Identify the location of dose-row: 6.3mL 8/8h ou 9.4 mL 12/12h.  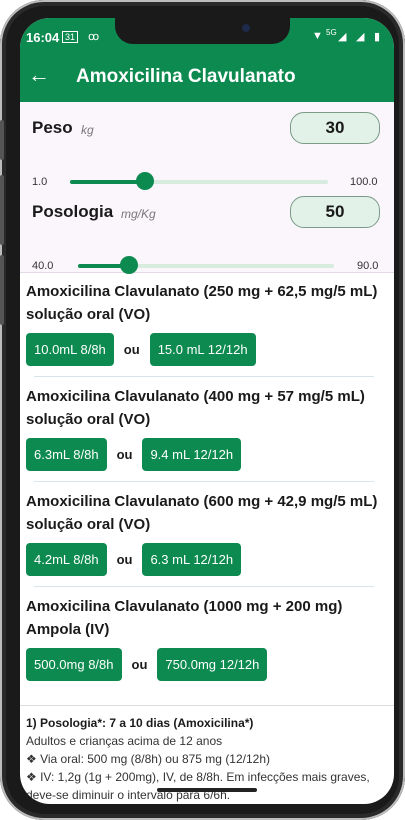
(207, 454).